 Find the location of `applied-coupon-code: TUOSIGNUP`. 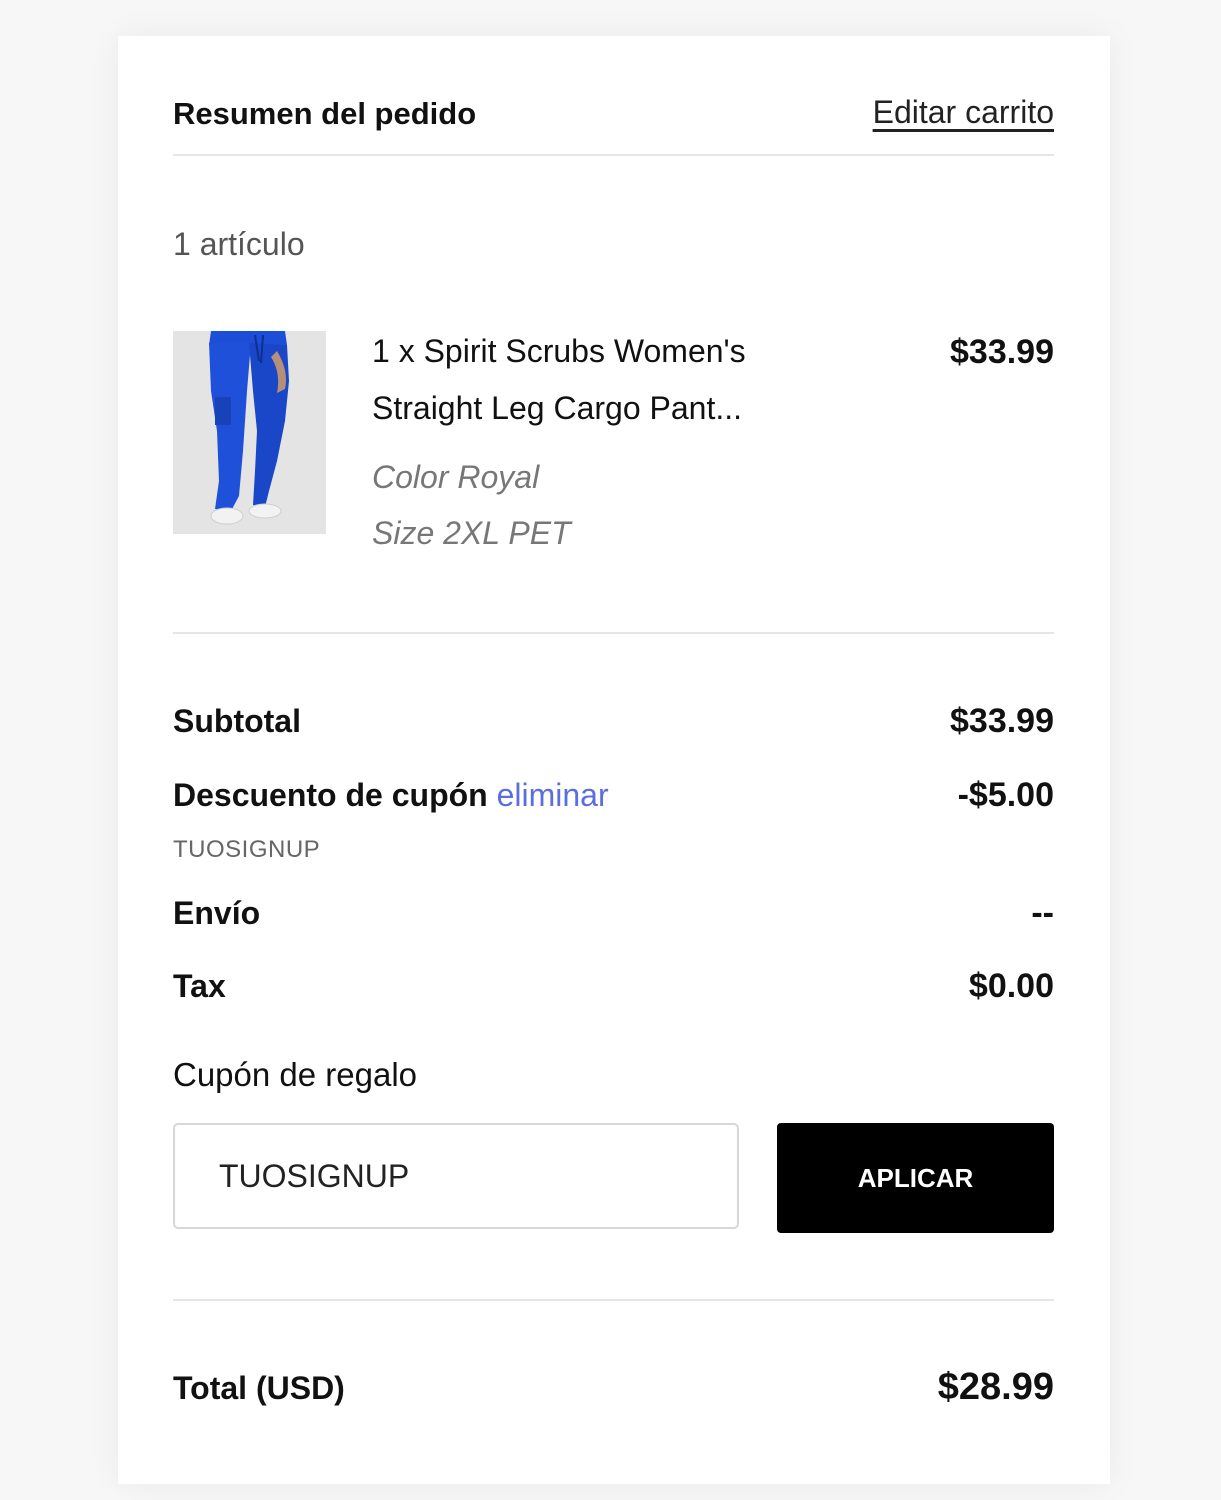

applied-coupon-code: TUOSIGNUP is located at coordinates (247, 849).